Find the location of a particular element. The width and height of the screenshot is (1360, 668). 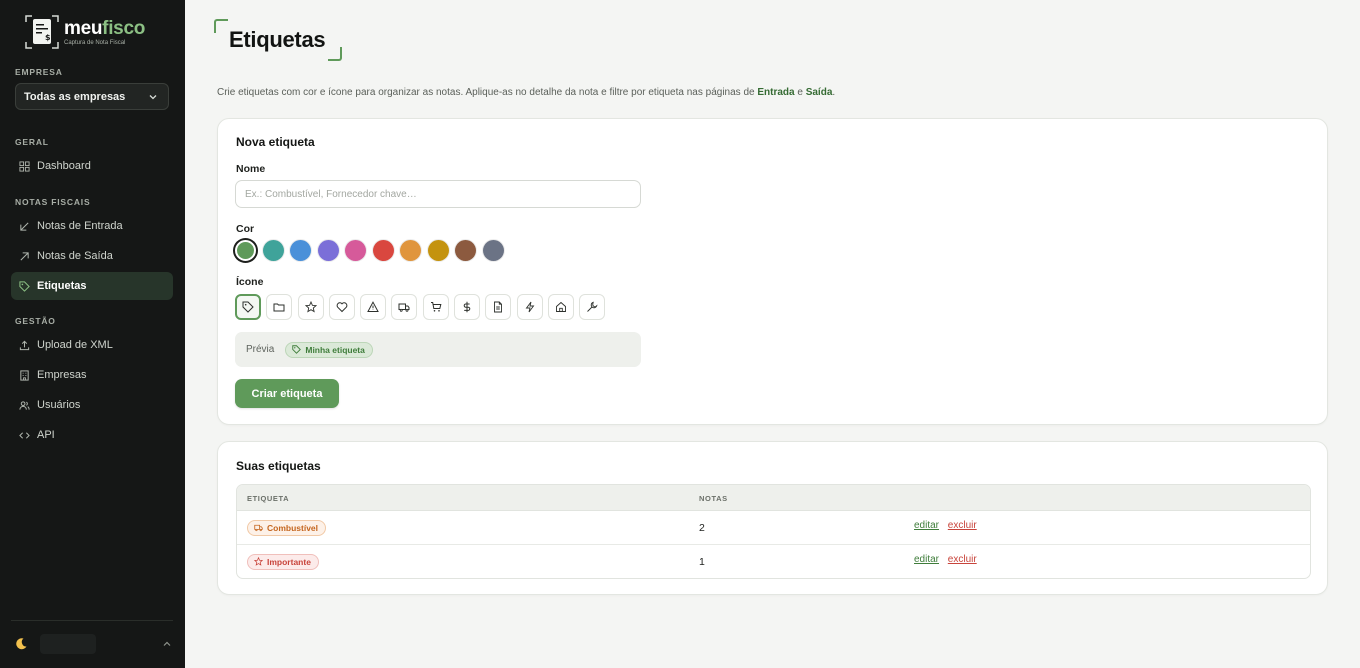

sidebar-item-label: Notas de Entrada is located at coordinates (80, 226).